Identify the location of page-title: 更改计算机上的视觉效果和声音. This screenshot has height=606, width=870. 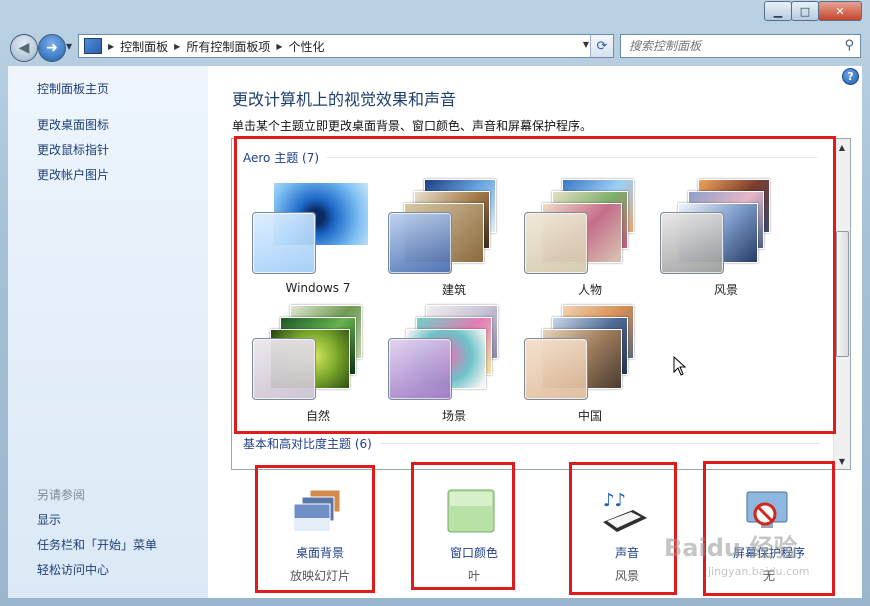
(344, 99).